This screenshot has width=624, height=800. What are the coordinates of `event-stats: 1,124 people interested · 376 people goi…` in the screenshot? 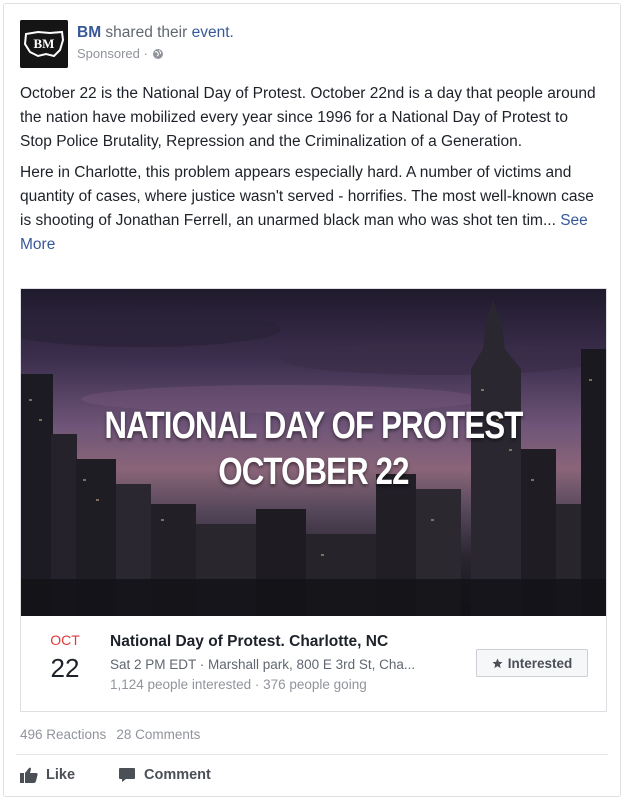 It's located at (238, 684).